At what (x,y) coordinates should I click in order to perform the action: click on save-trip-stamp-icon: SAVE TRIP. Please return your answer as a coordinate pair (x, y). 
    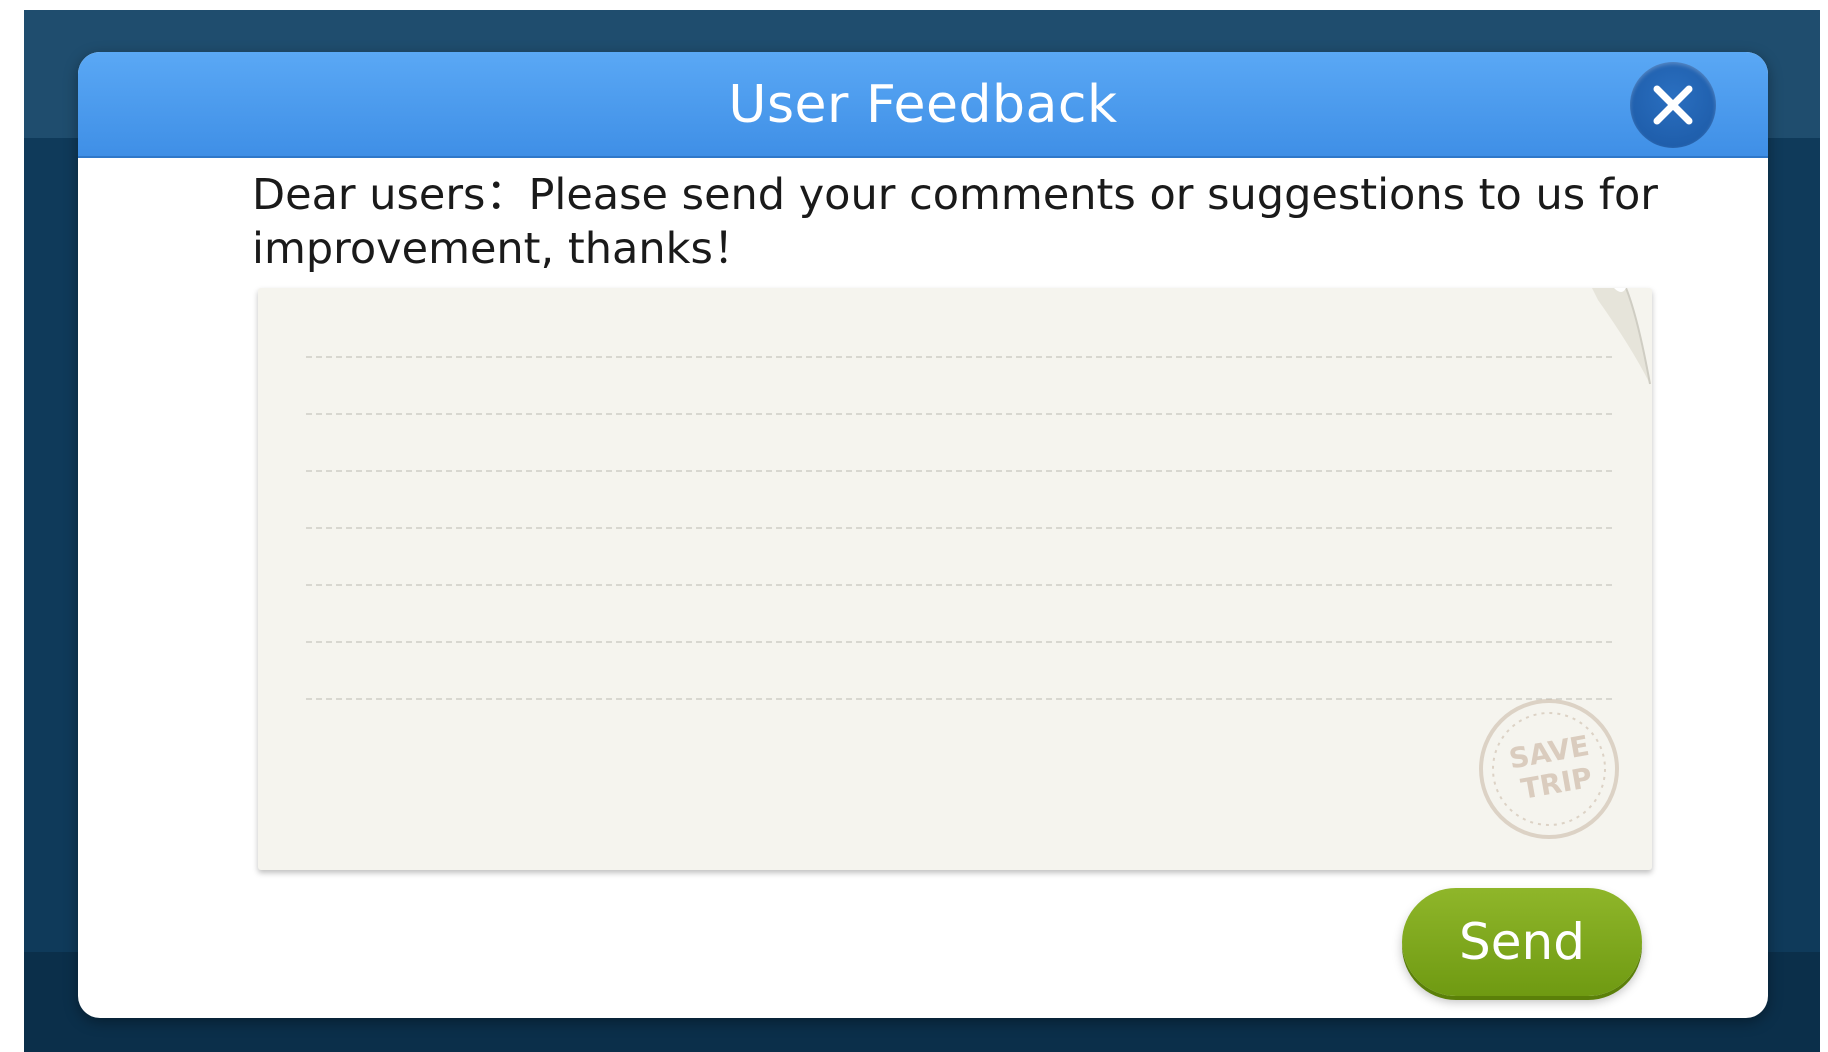
    Looking at the image, I should click on (1549, 769).